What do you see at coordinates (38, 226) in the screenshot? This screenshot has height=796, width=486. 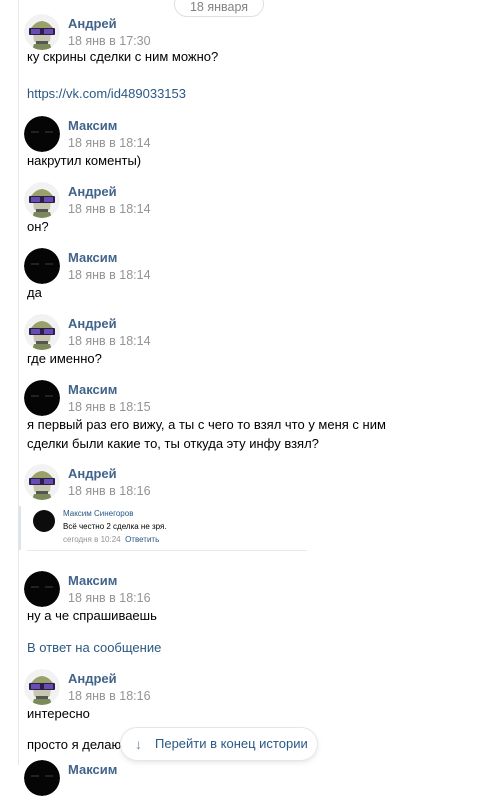 I see `message-text: он?` at bounding box center [38, 226].